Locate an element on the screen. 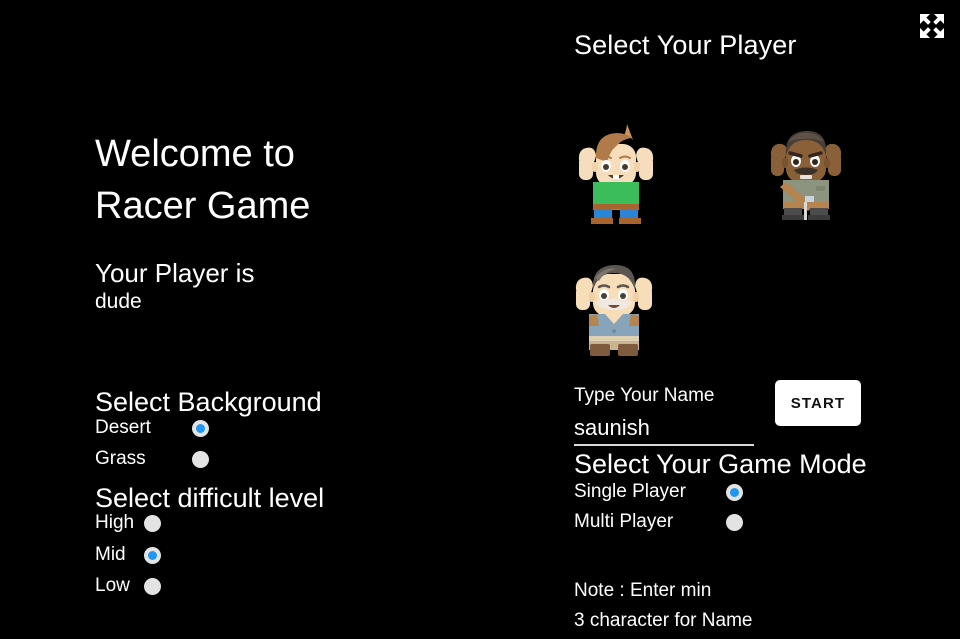 This screenshot has width=960, height=639. radio-label-mid: Mid is located at coordinates (110, 554).